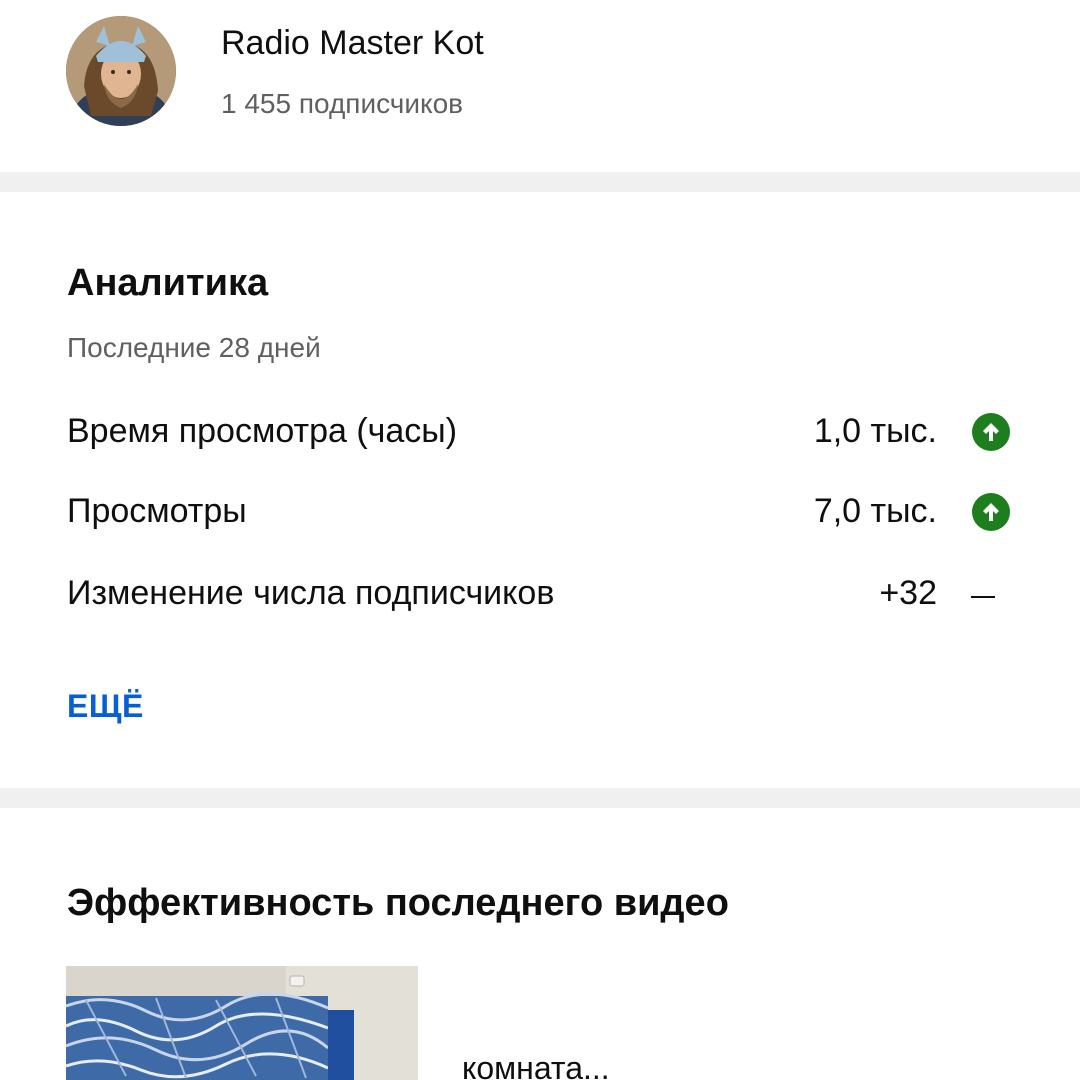 This screenshot has height=1080, width=1080. Describe the element at coordinates (342, 103) in the screenshot. I see `subscriber-count: 1 455 подписчиков` at that location.